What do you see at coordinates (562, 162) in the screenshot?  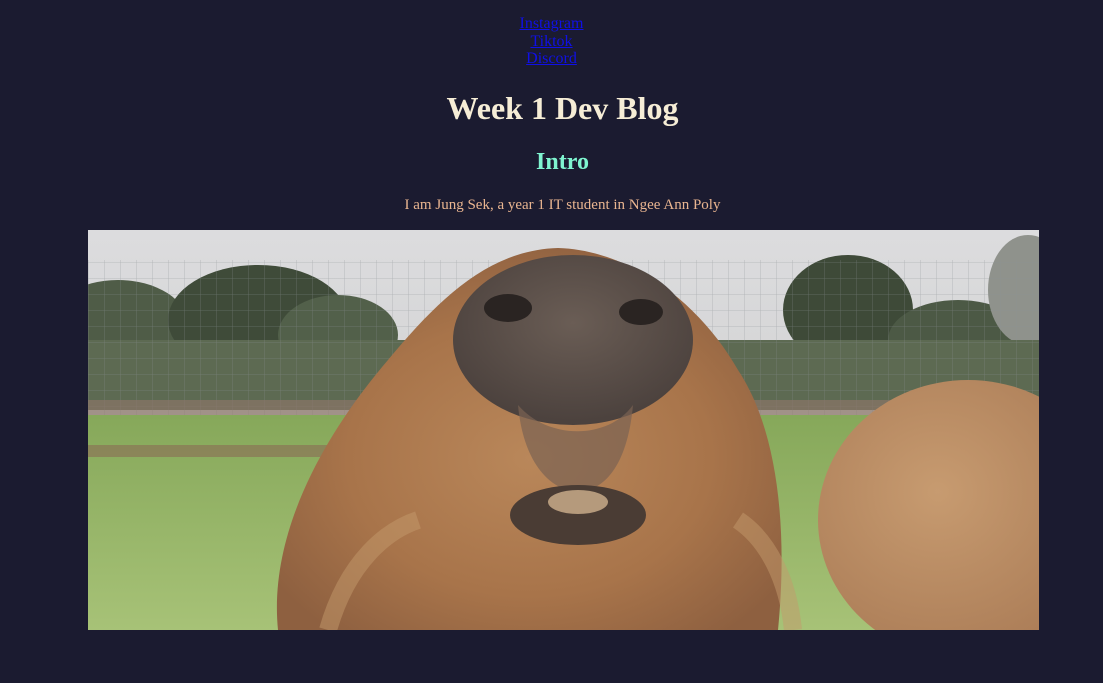 I see `intro-heading: Intro` at bounding box center [562, 162].